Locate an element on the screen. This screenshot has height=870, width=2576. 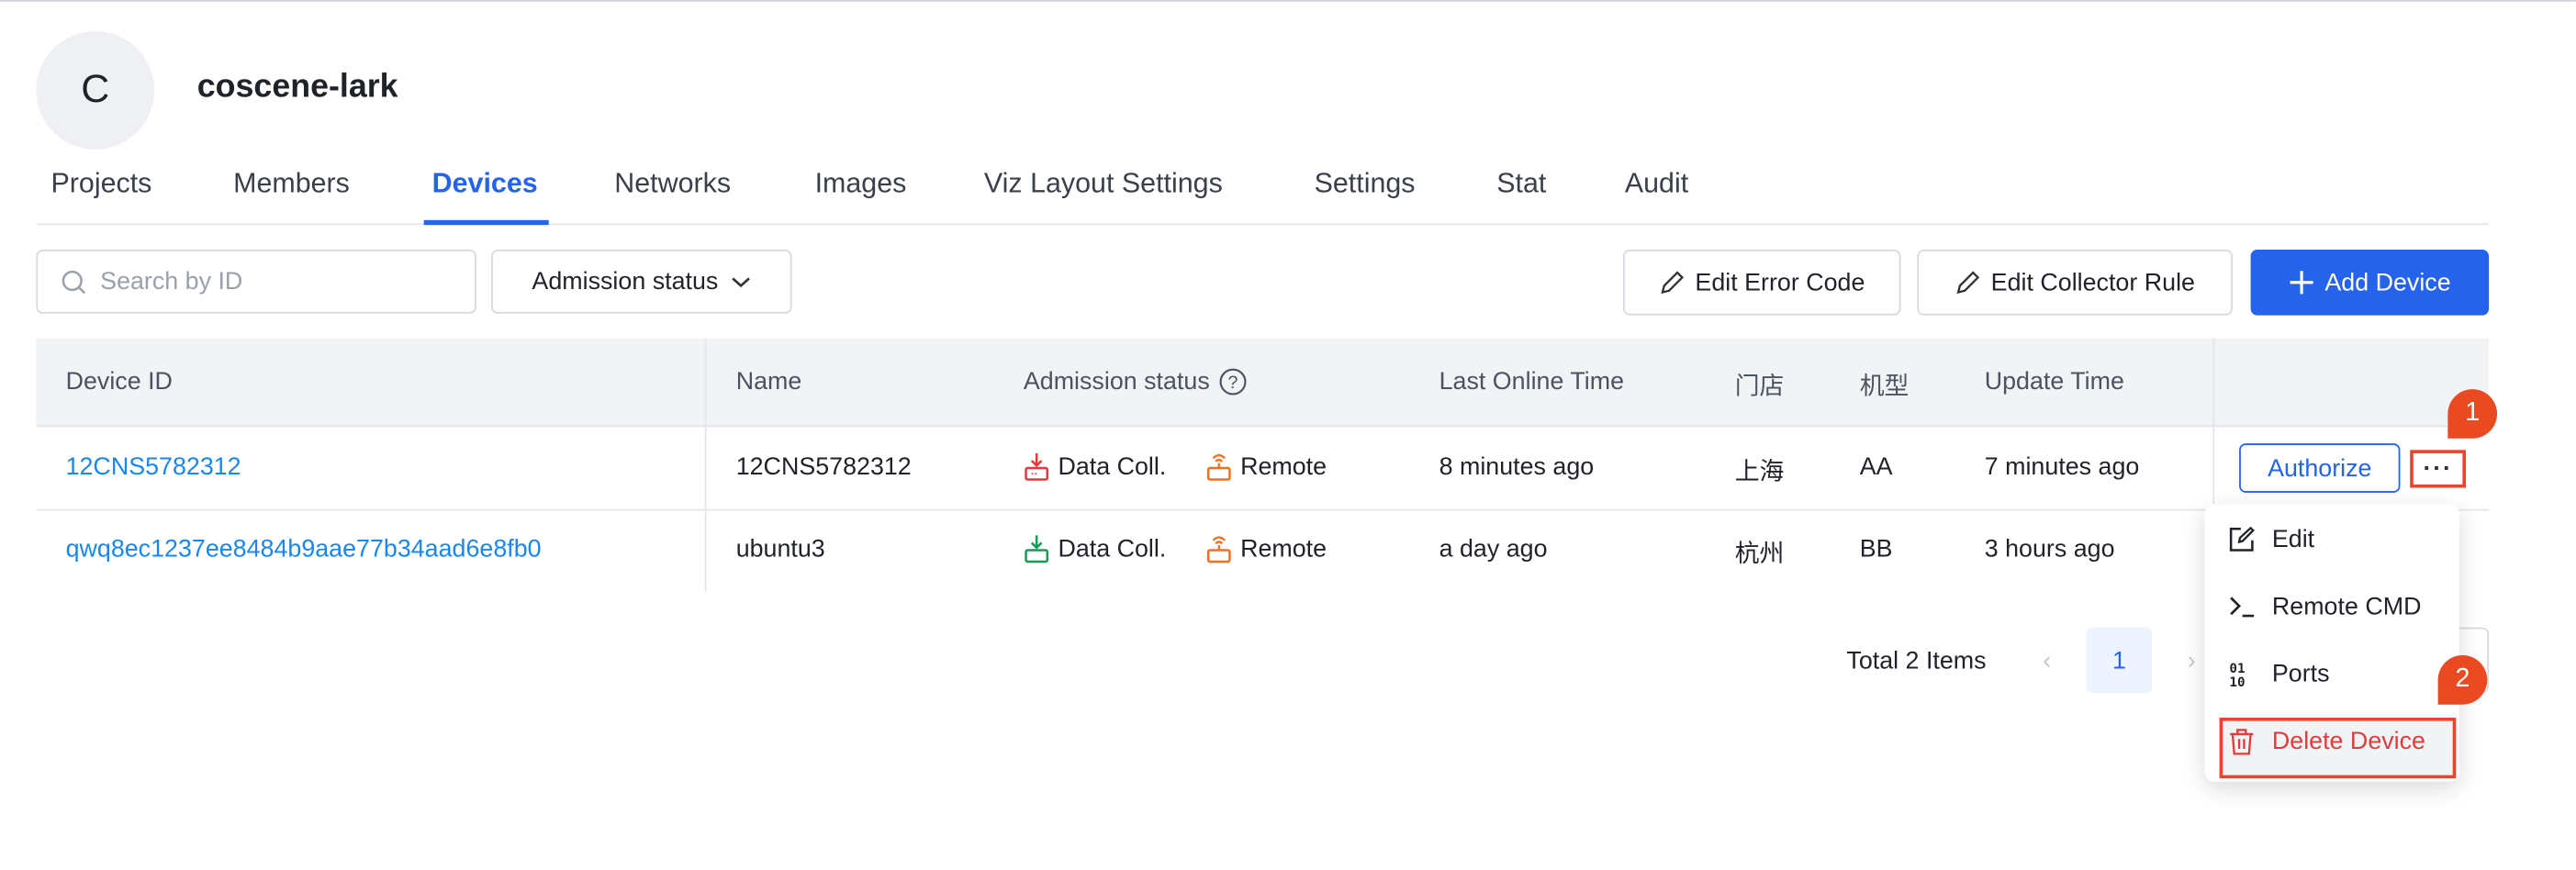
store: 上海 is located at coordinates (1759, 472).